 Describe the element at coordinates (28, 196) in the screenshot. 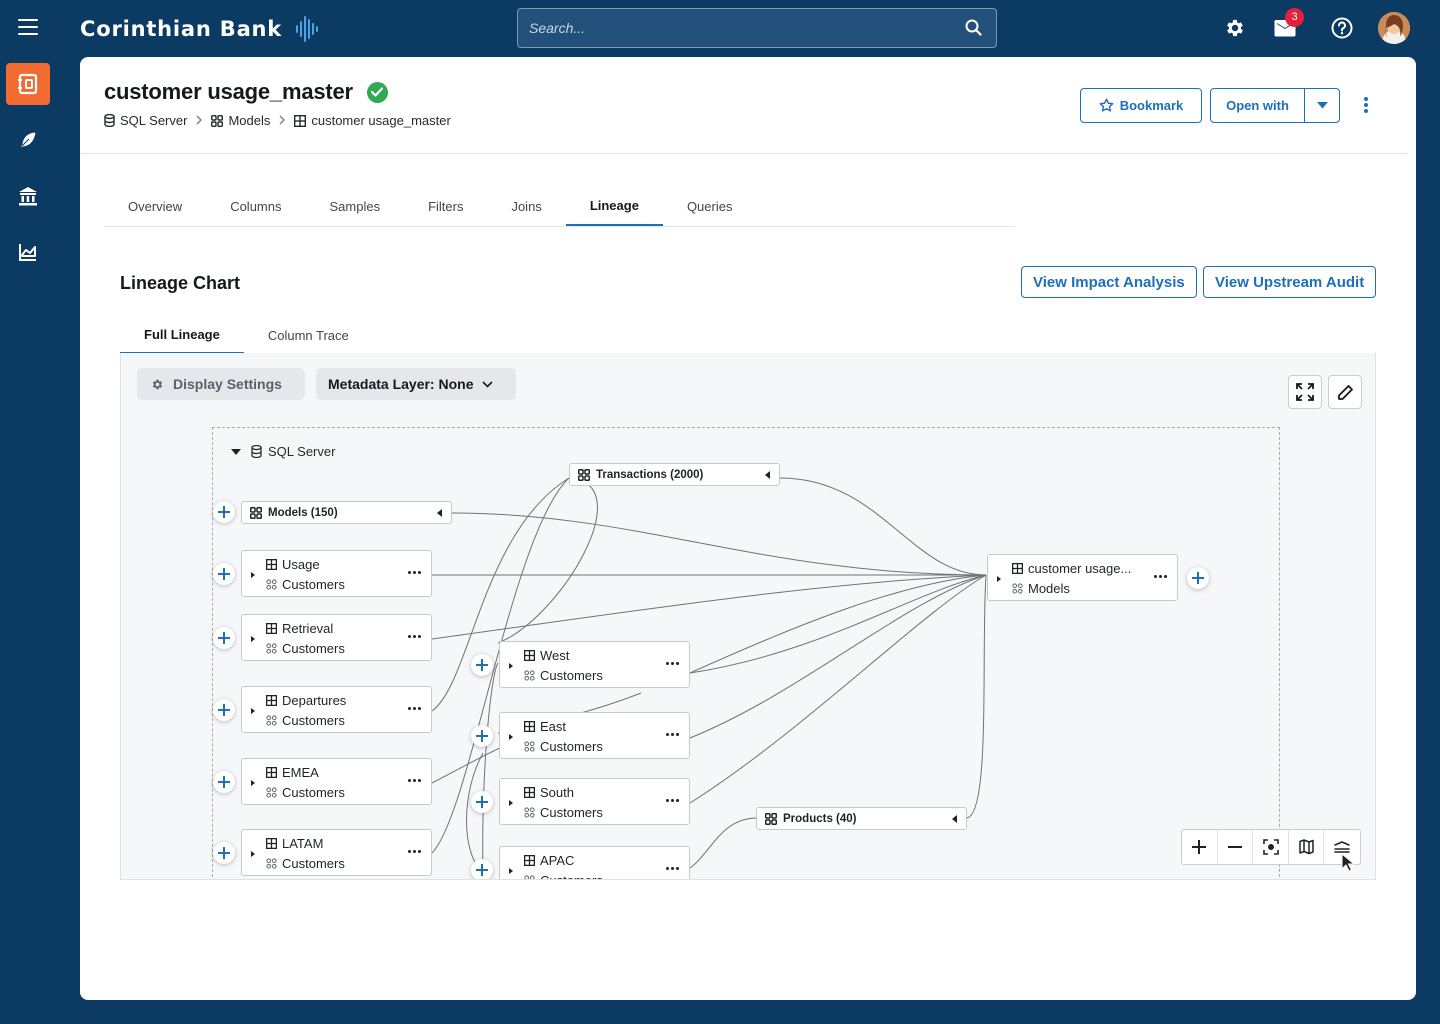

I see `sidebar-item-institution` at that location.